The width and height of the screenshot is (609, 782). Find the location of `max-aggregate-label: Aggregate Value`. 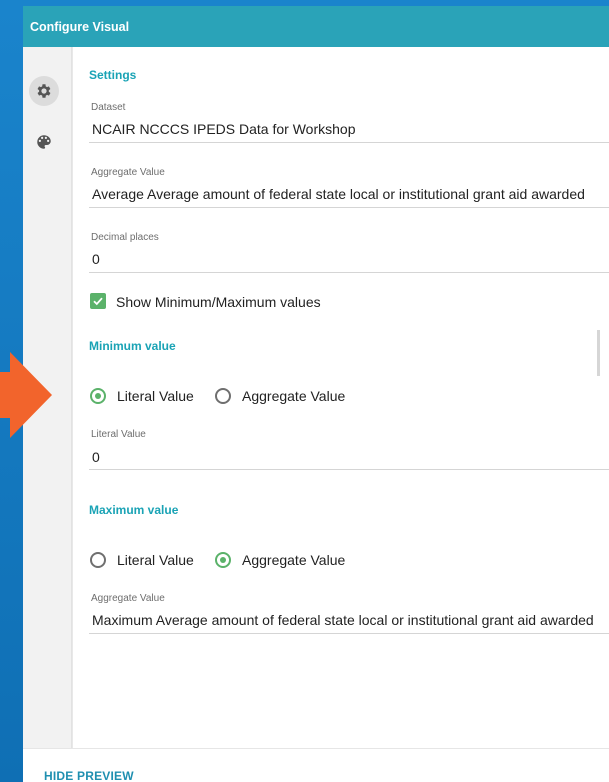

max-aggregate-label: Aggregate Value is located at coordinates (293, 560).